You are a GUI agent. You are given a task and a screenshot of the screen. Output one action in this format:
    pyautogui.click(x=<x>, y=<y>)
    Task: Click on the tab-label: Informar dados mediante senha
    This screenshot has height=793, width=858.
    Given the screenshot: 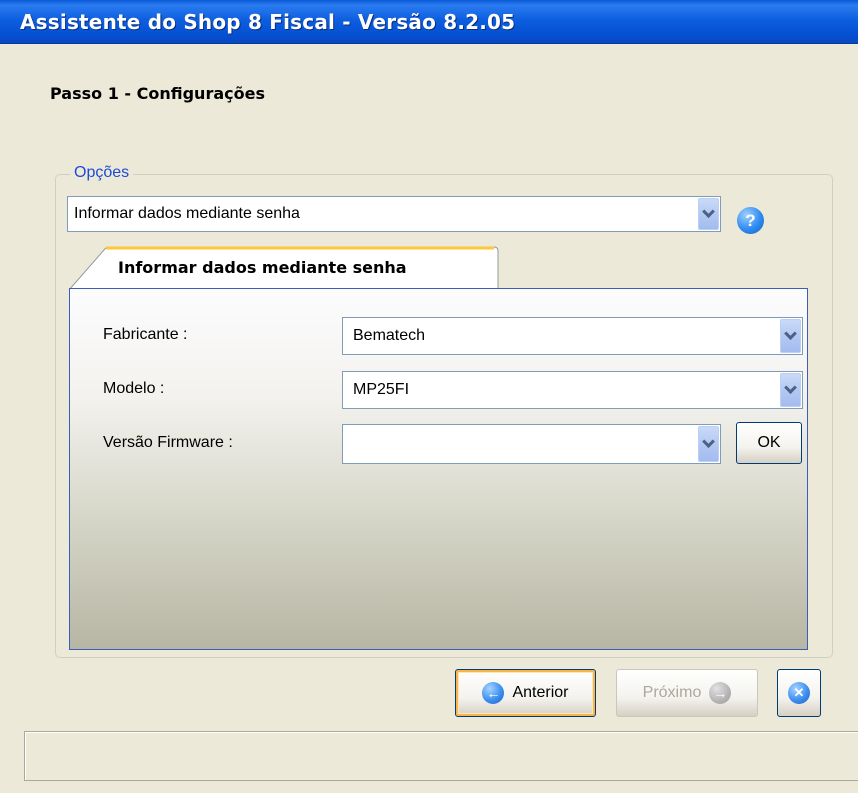 What is the action you would take?
    pyautogui.click(x=262, y=267)
    